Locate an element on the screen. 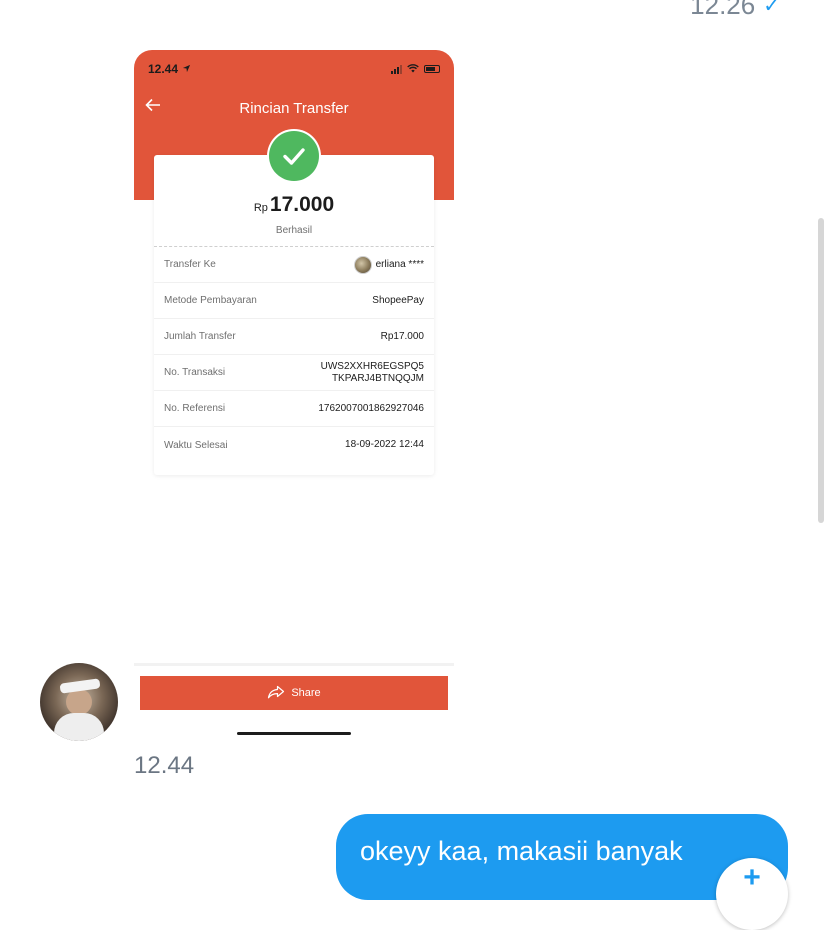  message-timestamp: 12.44 is located at coordinates (164, 765).